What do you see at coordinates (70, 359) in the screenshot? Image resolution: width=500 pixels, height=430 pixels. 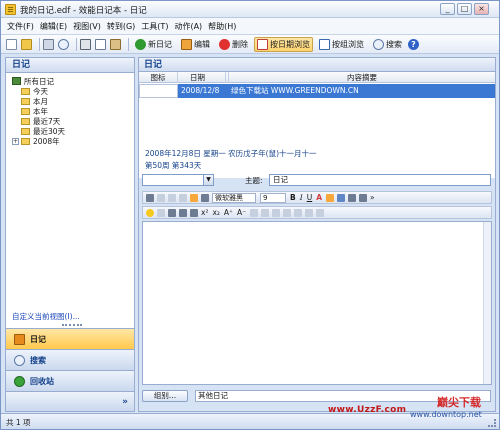 I see `nav-search-button: 搜索` at bounding box center [70, 359].